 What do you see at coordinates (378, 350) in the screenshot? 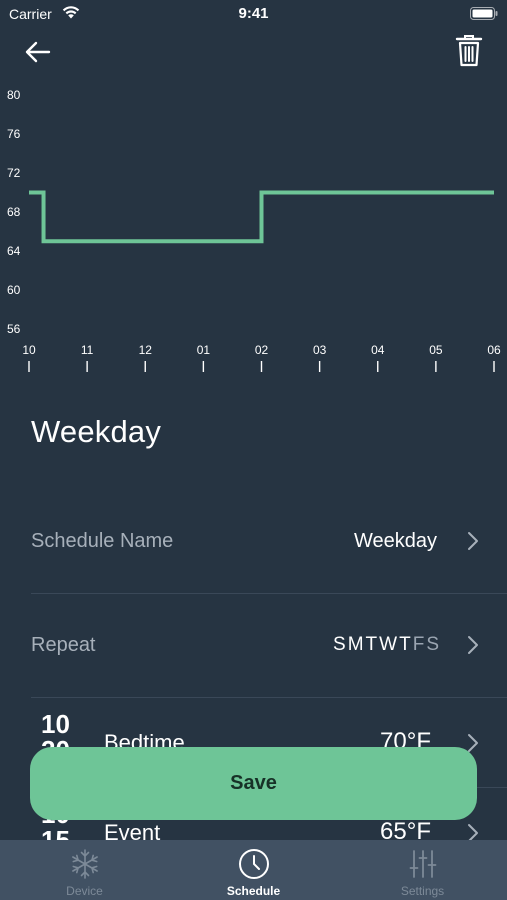
I see `x-tick-label: 04` at bounding box center [378, 350].